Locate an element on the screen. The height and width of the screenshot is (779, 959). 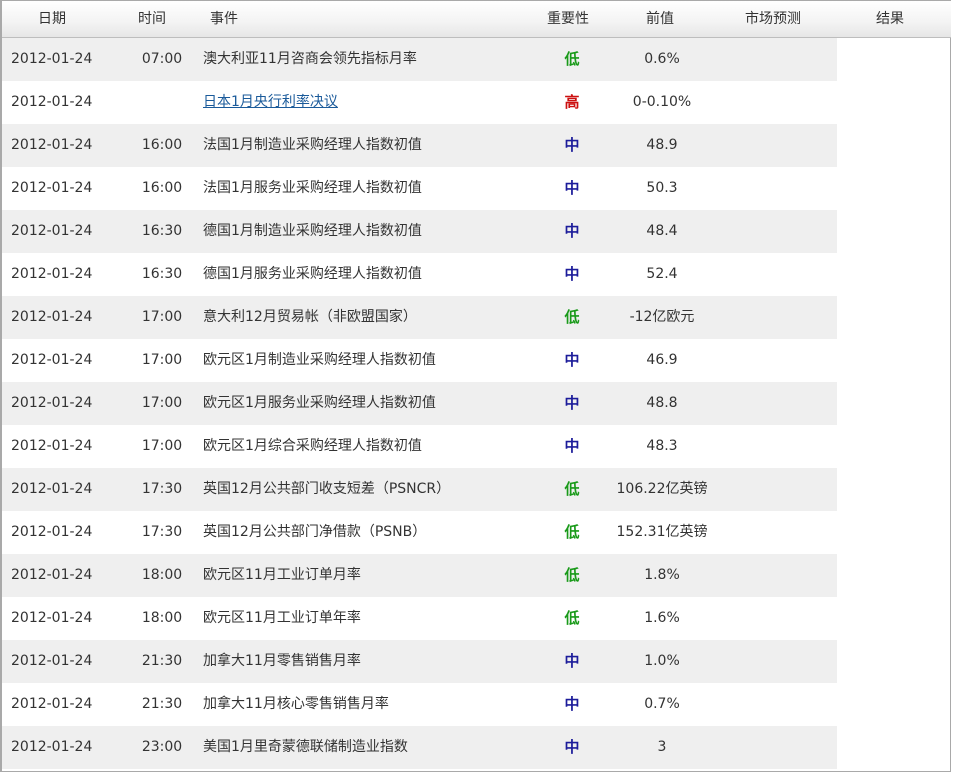
row-event: 日本1月央行利率决议 is located at coordinates (368, 102).